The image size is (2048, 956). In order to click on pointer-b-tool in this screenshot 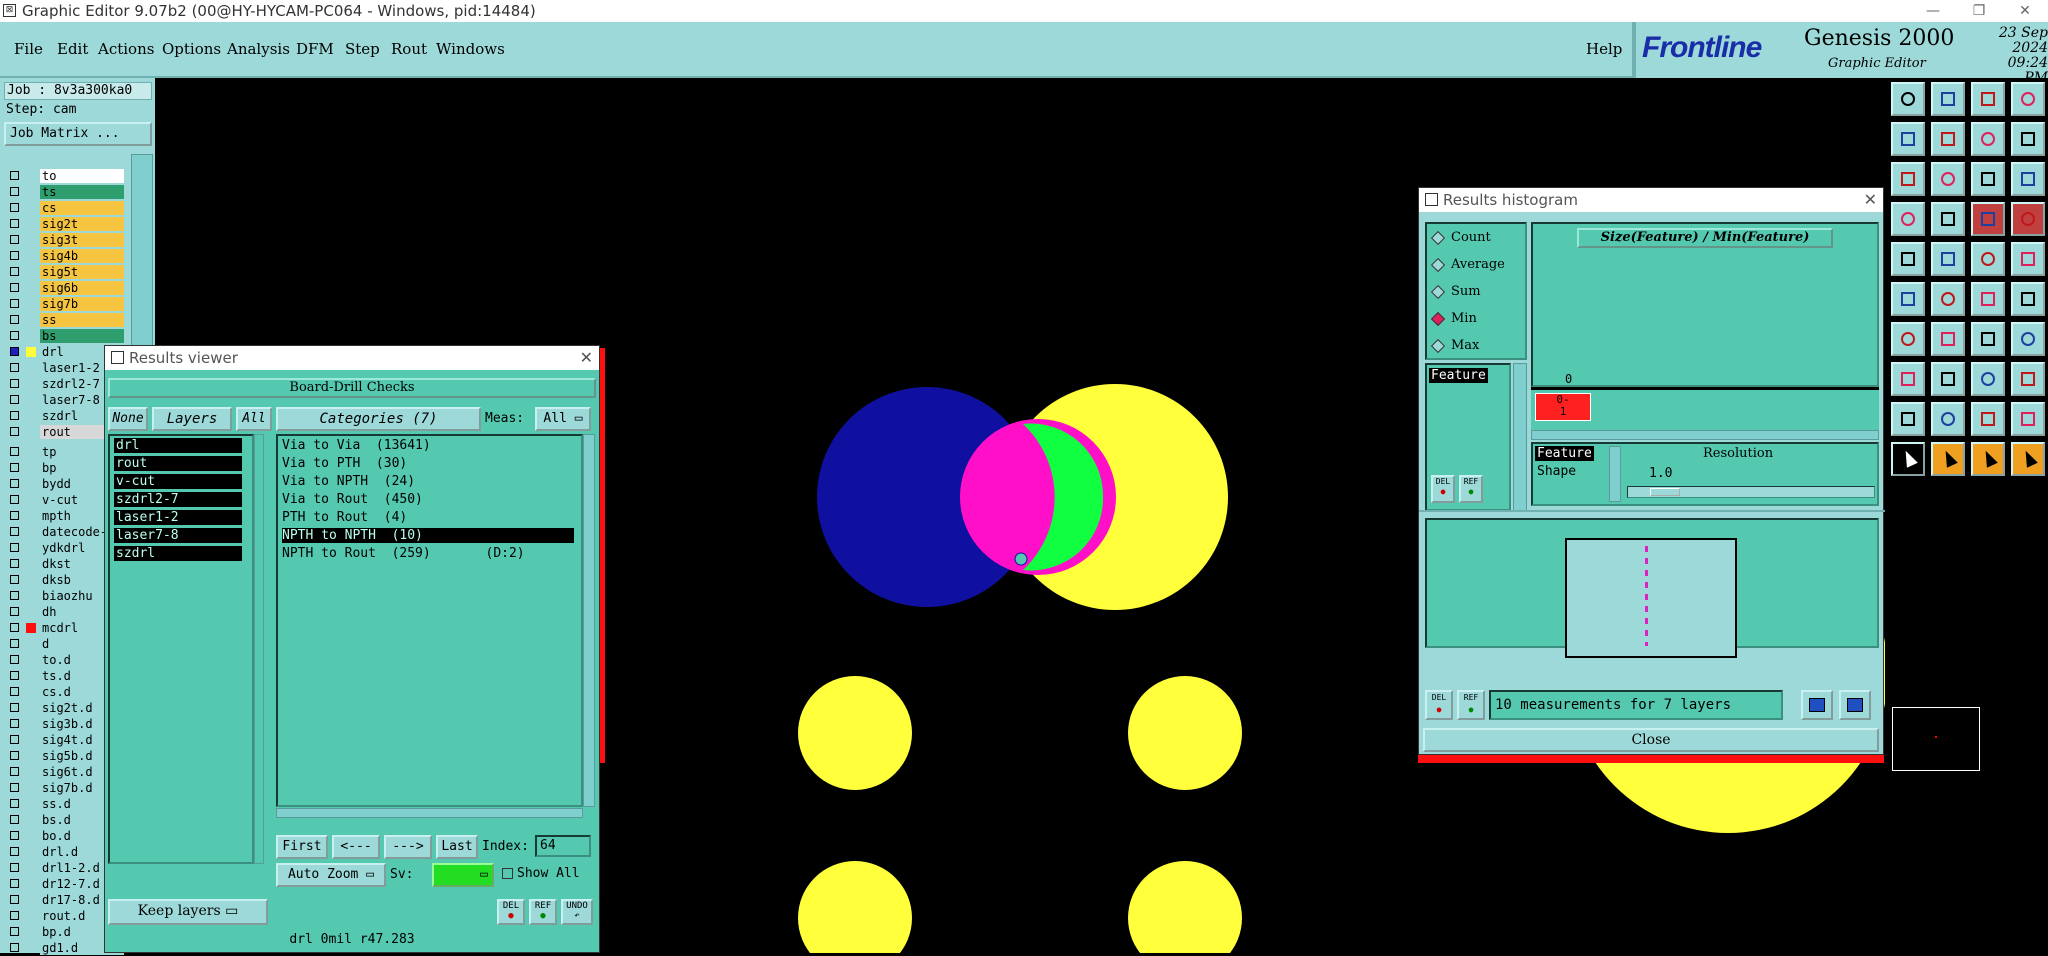, I will do `click(1948, 459)`.